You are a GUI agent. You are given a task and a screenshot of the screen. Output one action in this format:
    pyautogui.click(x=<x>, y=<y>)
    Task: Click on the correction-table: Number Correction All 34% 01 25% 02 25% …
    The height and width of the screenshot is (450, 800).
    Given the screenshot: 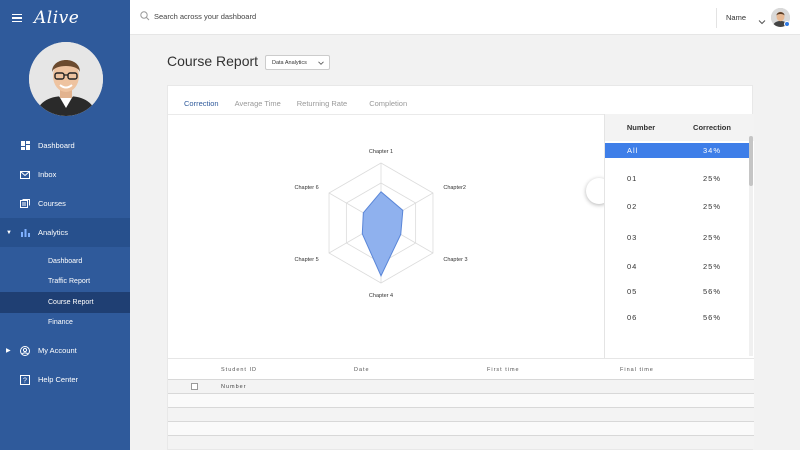 What is the action you would take?
    pyautogui.click(x=679, y=236)
    